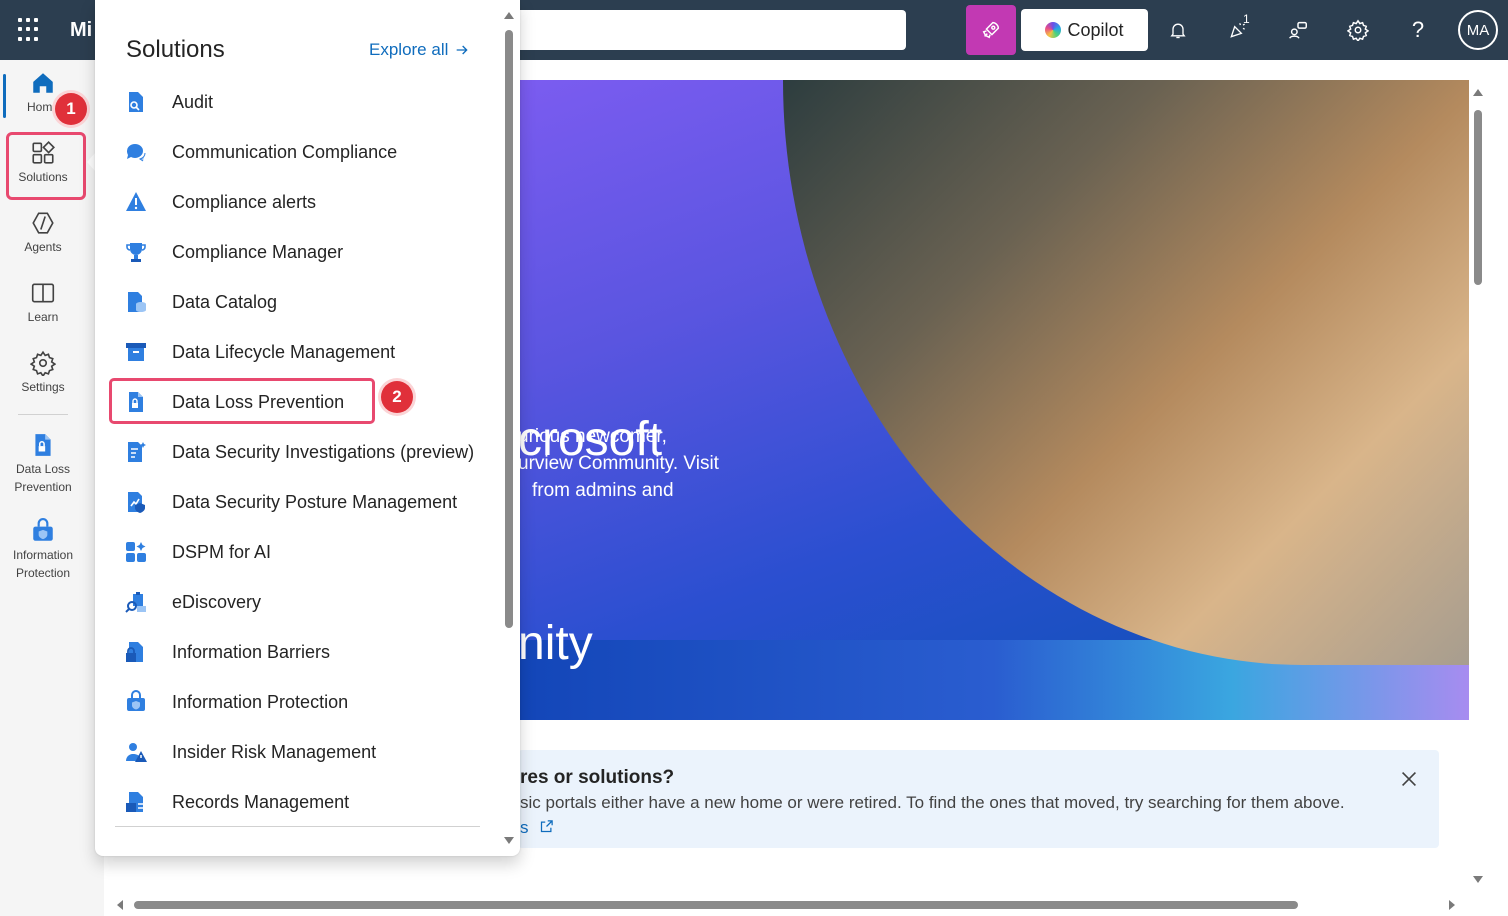  I want to click on help-icon: ?, so click(1418, 30).